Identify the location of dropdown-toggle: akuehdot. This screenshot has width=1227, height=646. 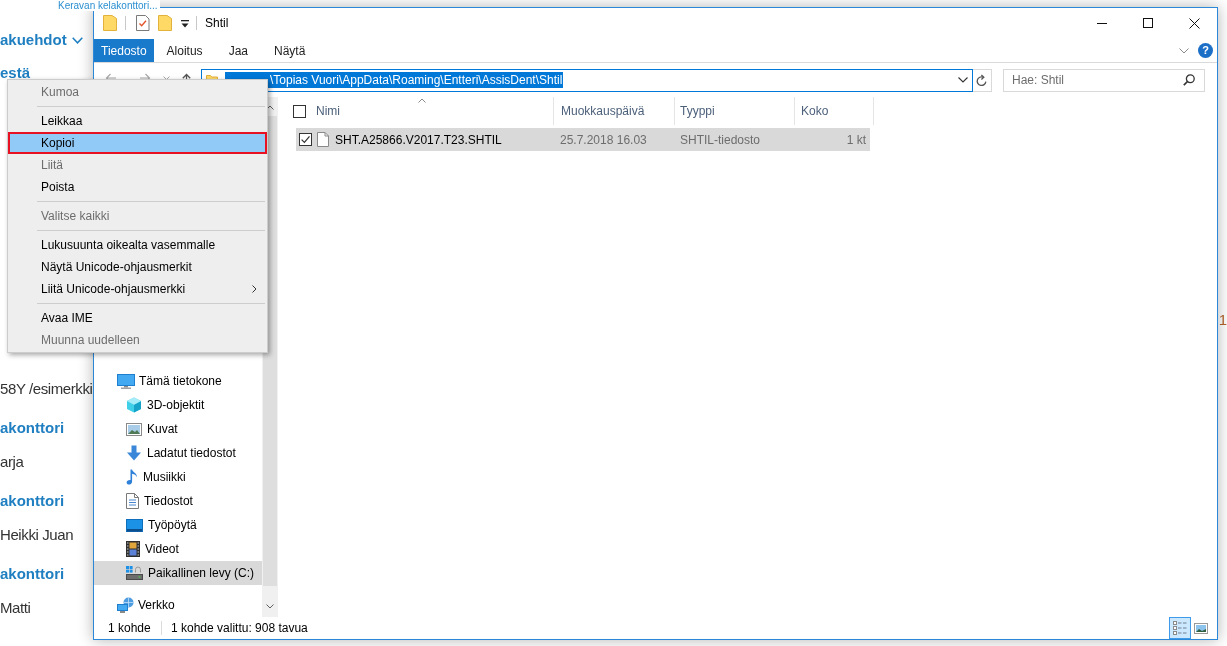
(41, 40).